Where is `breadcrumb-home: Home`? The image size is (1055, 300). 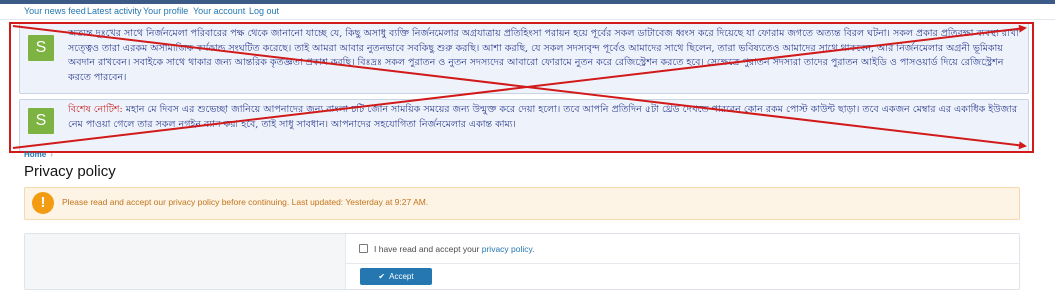 breadcrumb-home: Home is located at coordinates (35, 154).